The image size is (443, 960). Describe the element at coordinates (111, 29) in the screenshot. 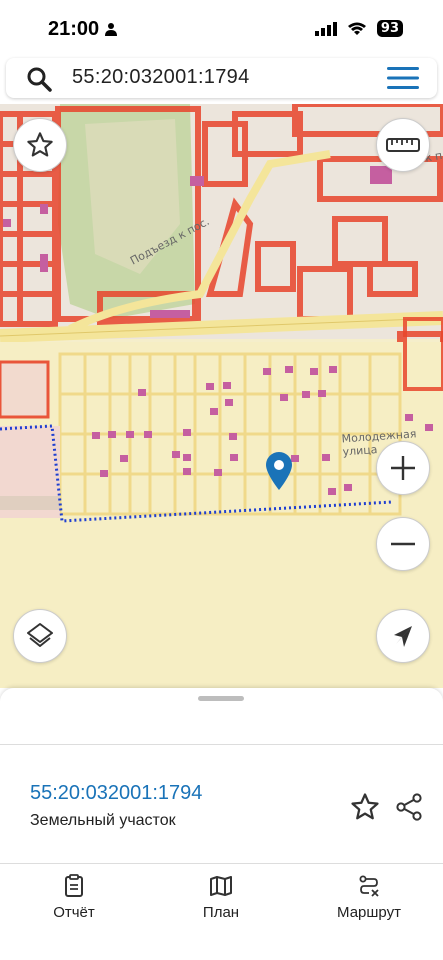

I see `person-icon` at that location.